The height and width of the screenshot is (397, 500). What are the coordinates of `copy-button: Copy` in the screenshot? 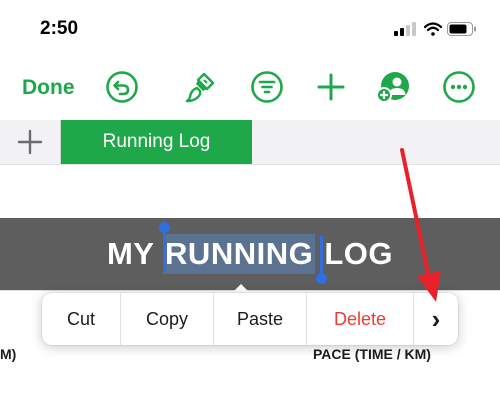 It's located at (167, 319).